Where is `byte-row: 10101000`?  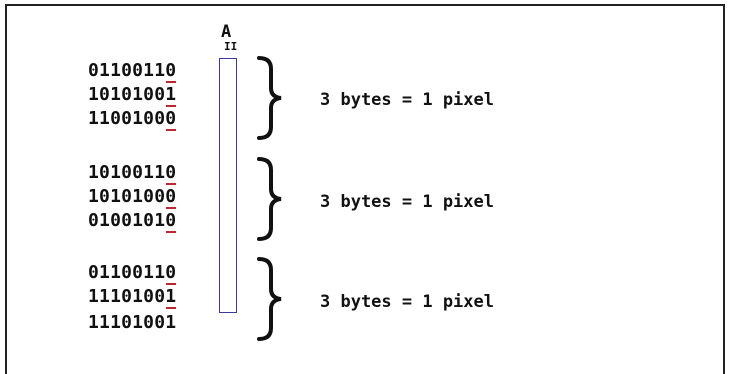
byte-row: 10101000 is located at coordinates (132, 197).